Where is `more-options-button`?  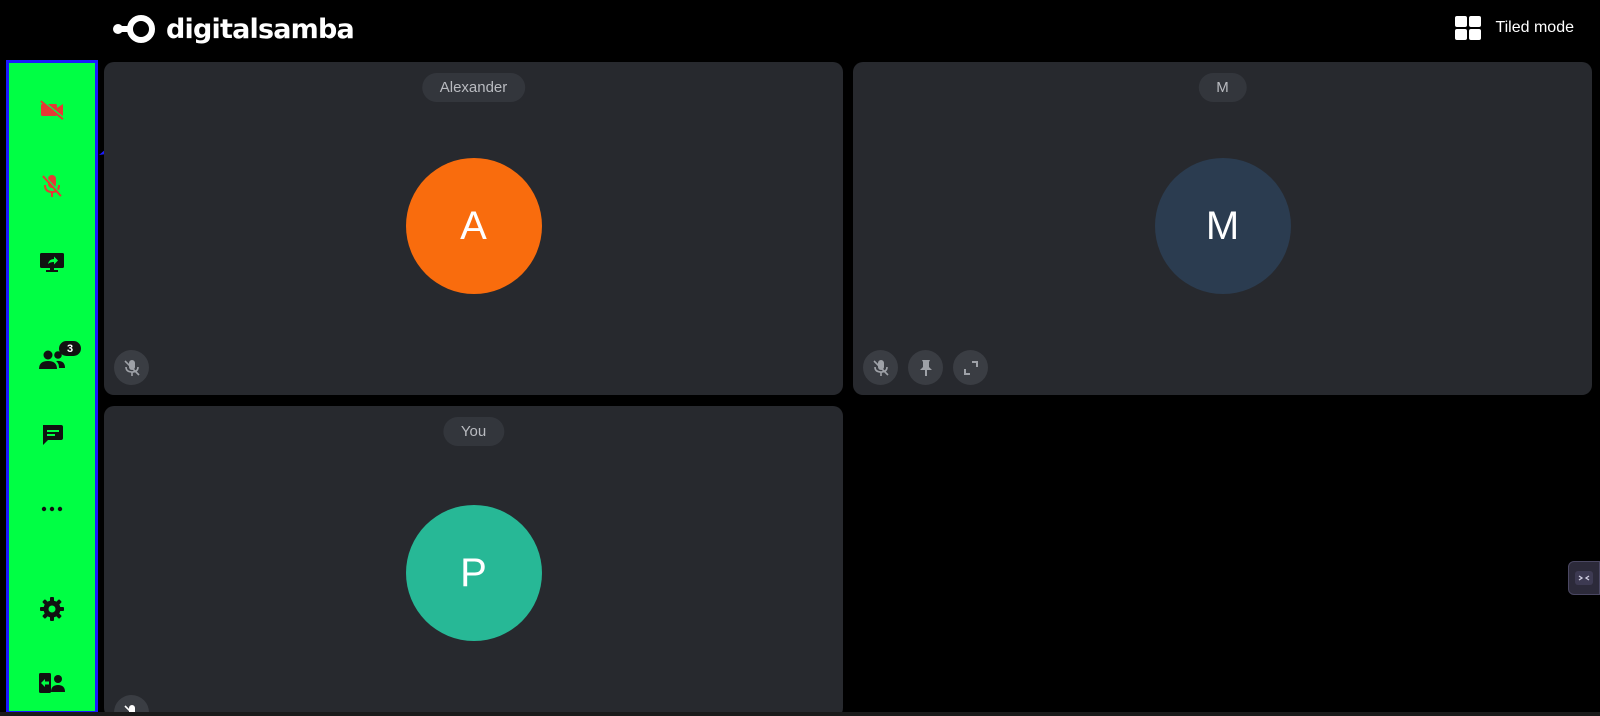
more-options-button is located at coordinates (52, 509).